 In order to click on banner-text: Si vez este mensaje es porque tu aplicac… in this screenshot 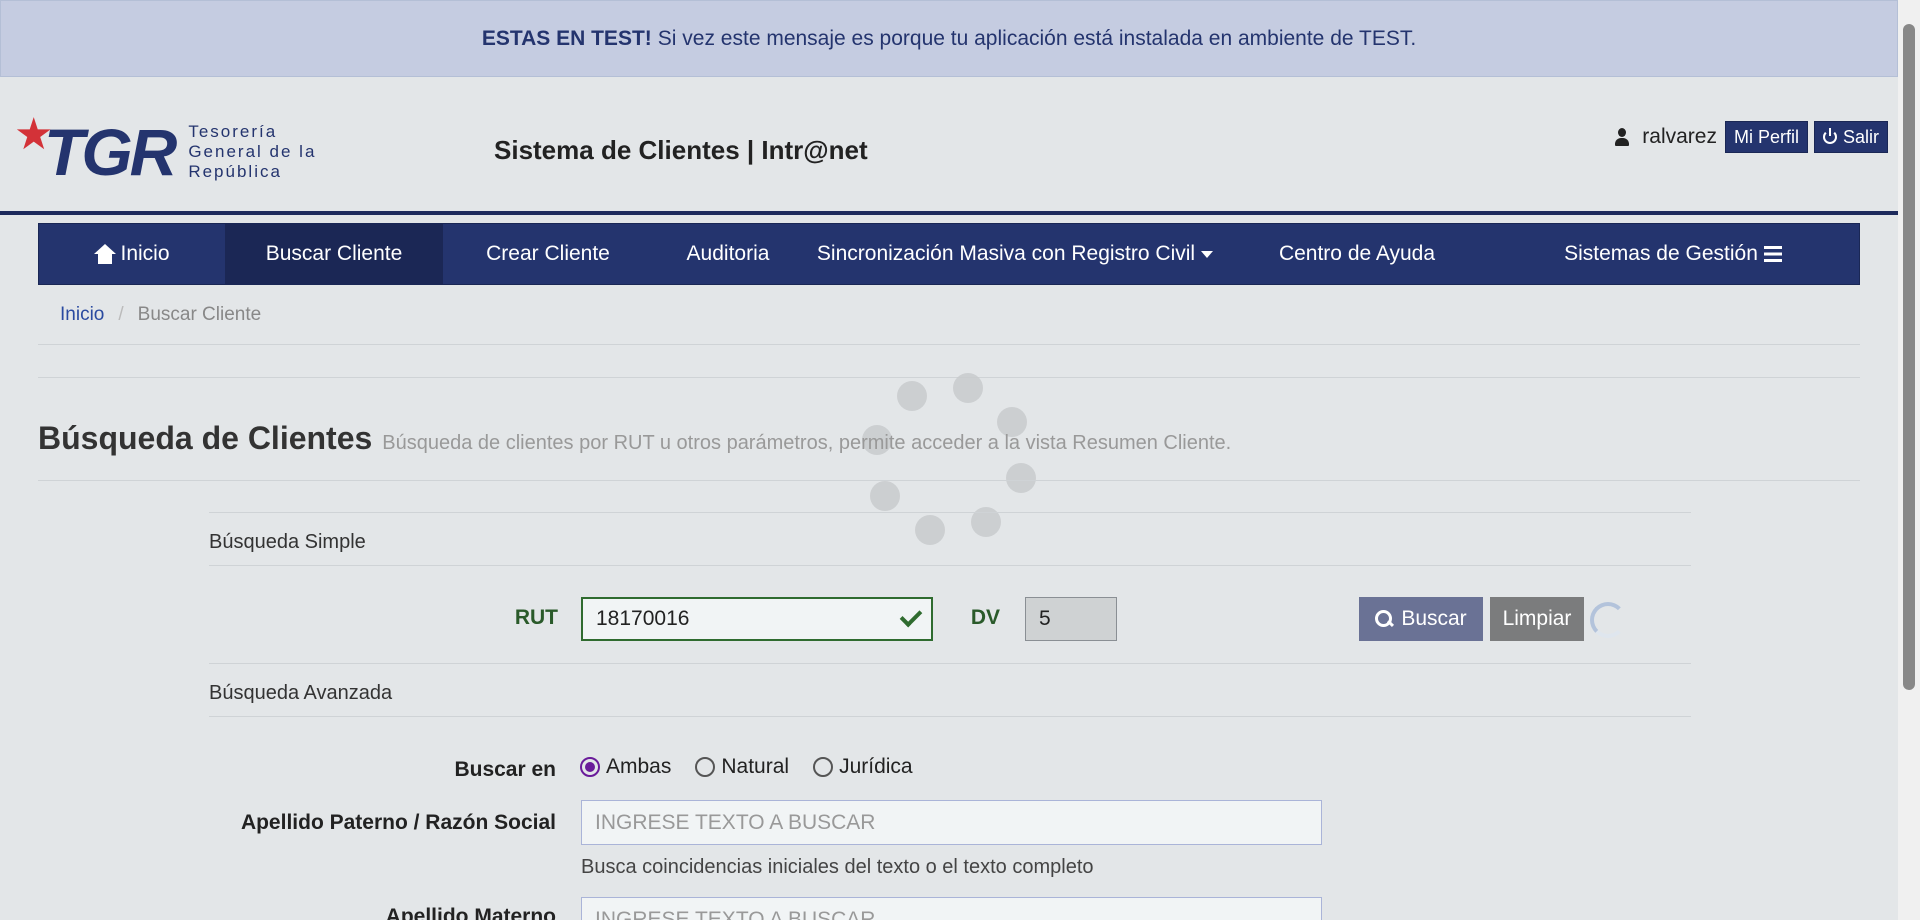, I will do `click(1037, 38)`.